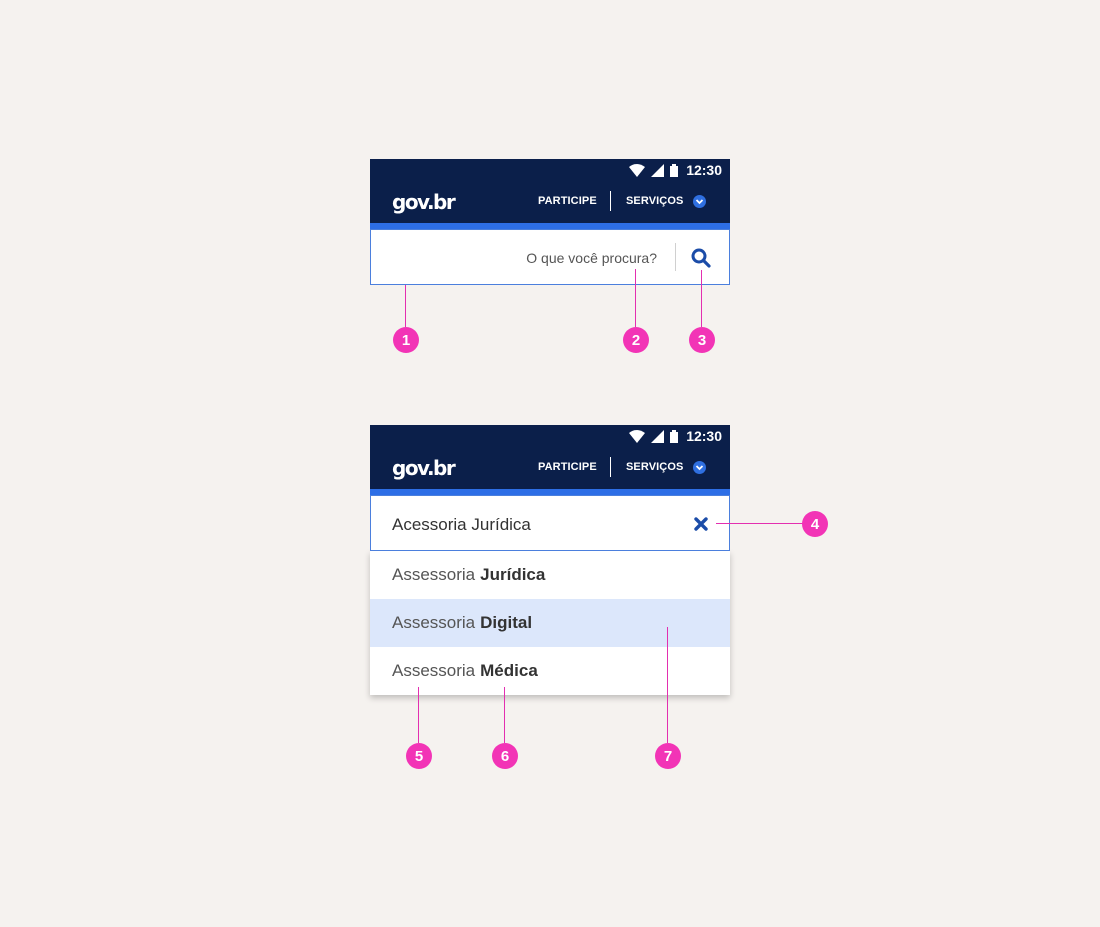 The image size is (1100, 927). What do you see at coordinates (461, 524) in the screenshot?
I see `search-query: Acessoria Jurídica` at bounding box center [461, 524].